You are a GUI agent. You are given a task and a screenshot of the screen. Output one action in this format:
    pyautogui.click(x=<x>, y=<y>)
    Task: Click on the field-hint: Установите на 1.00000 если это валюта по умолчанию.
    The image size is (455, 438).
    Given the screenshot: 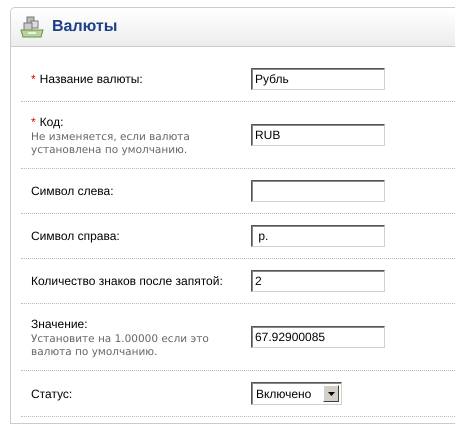 What is the action you would take?
    pyautogui.click(x=120, y=346)
    